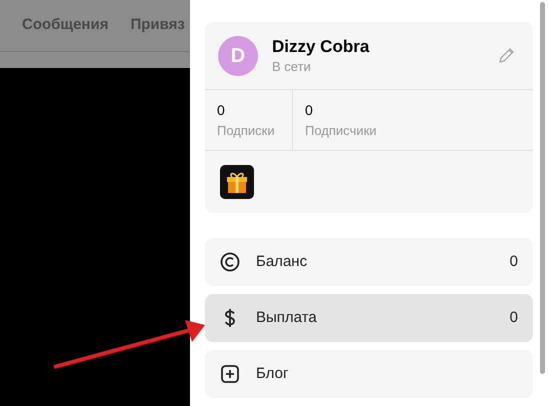 The width and height of the screenshot is (548, 406). What do you see at coordinates (237, 182) in the screenshot?
I see `gift-icon` at bounding box center [237, 182].